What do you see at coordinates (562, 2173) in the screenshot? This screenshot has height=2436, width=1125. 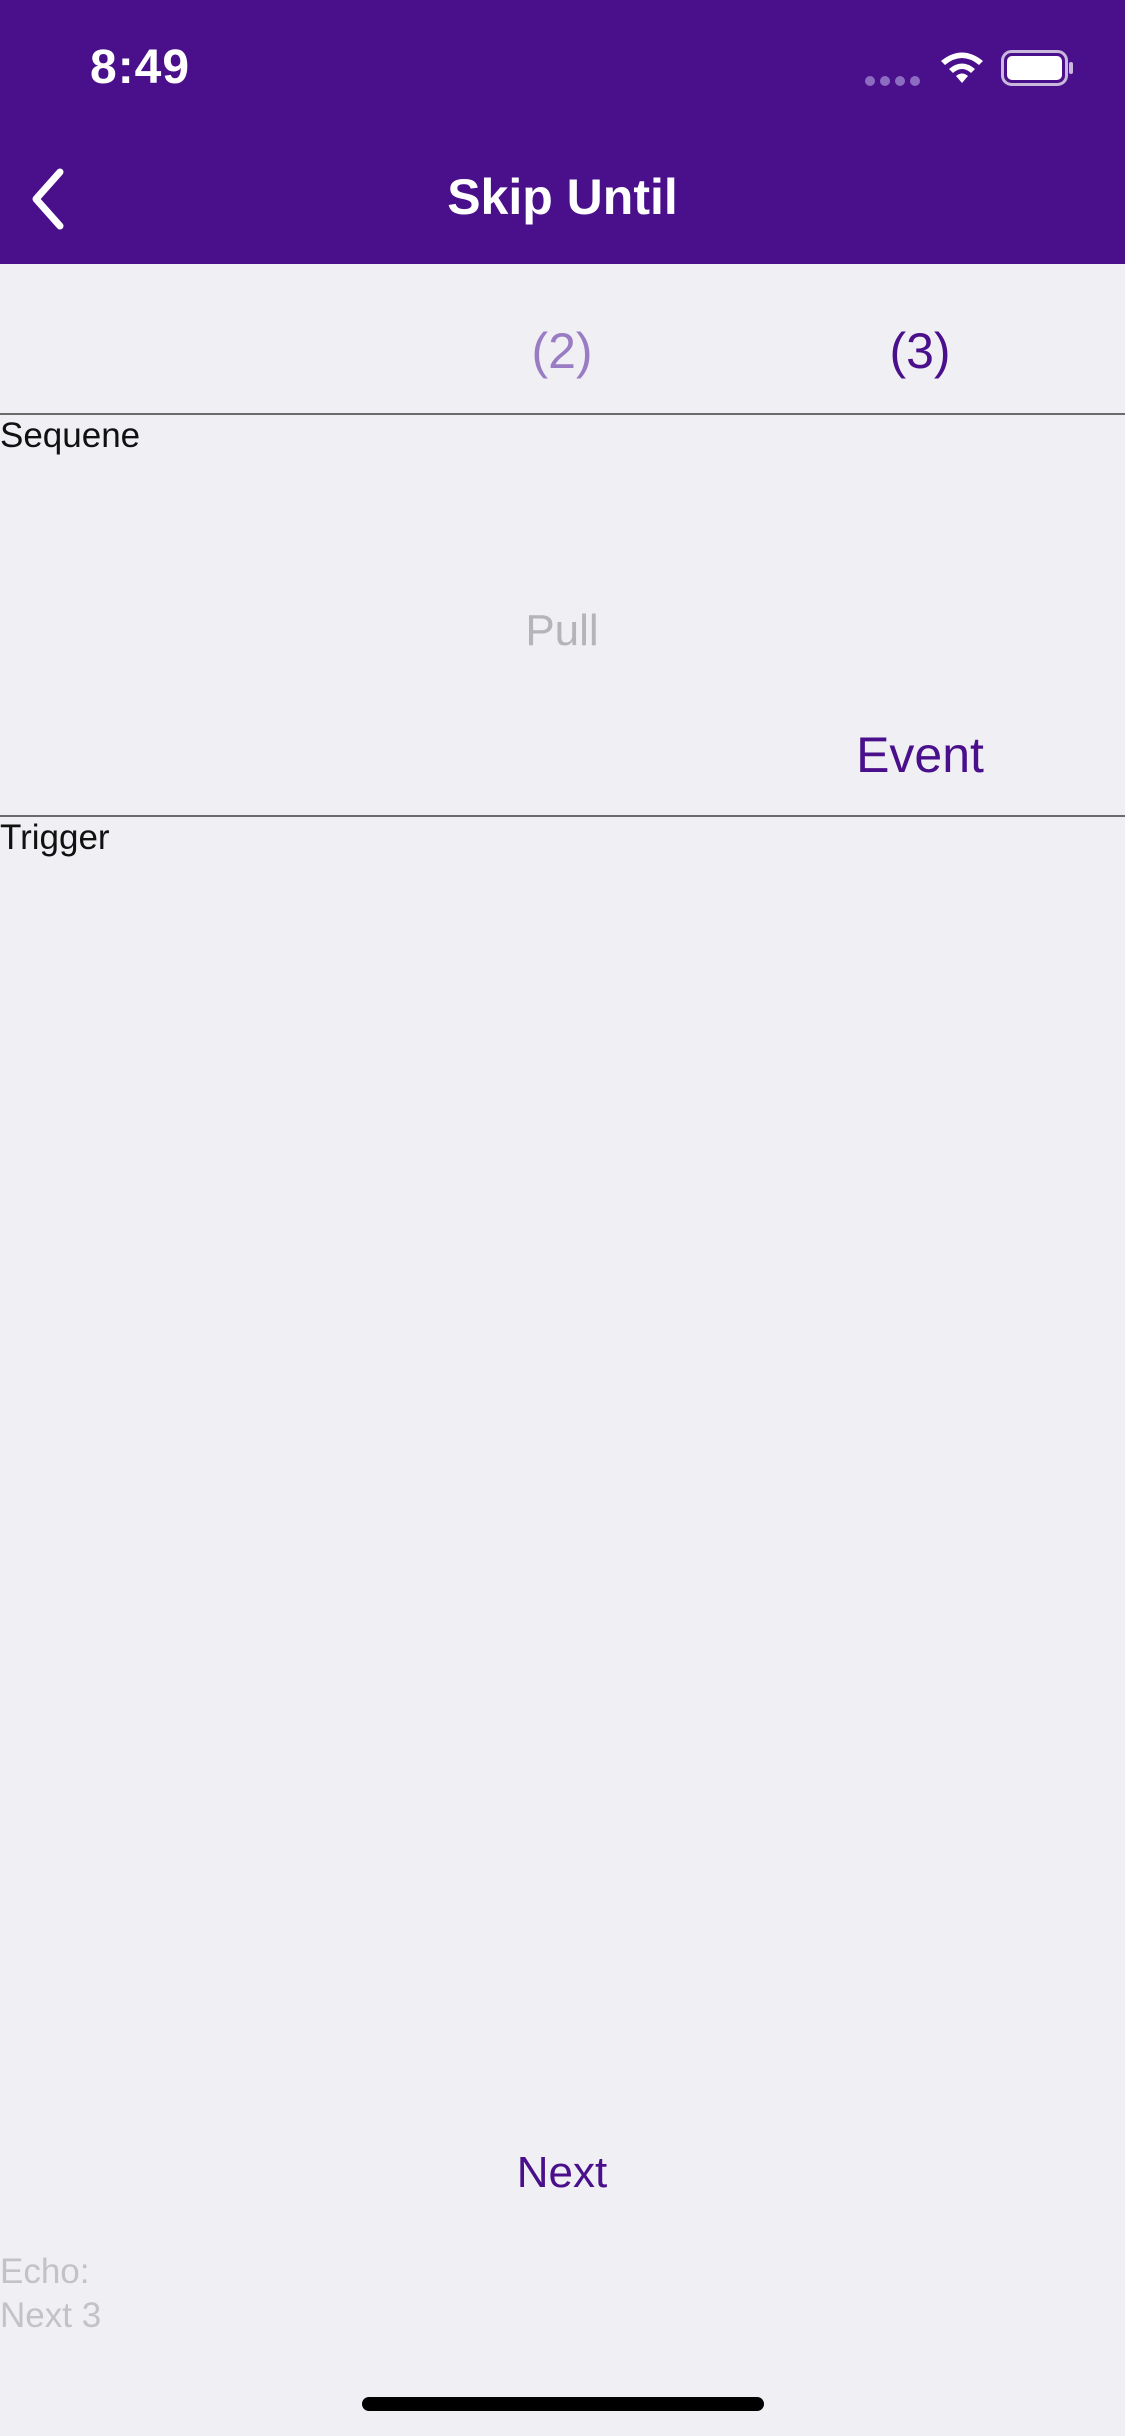 I see `next-button: Next` at bounding box center [562, 2173].